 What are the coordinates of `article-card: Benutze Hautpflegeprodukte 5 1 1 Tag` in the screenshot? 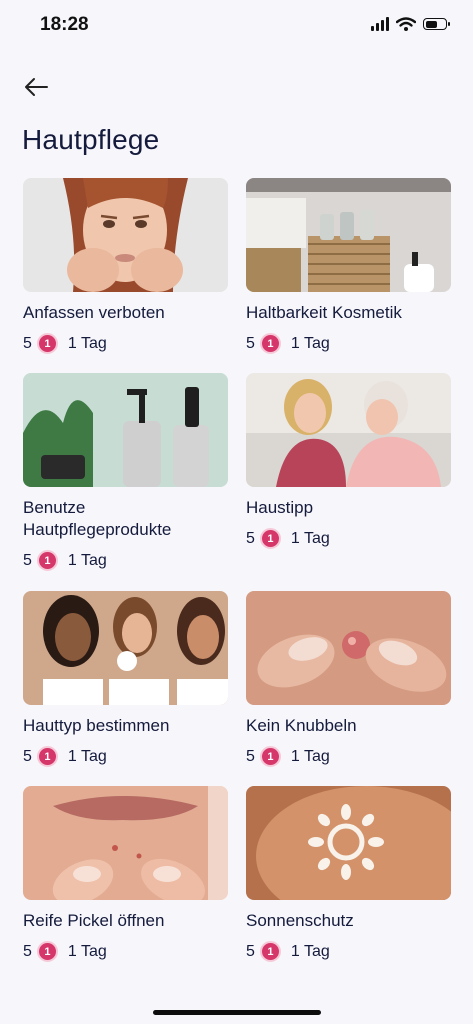 It's located at (125, 482).